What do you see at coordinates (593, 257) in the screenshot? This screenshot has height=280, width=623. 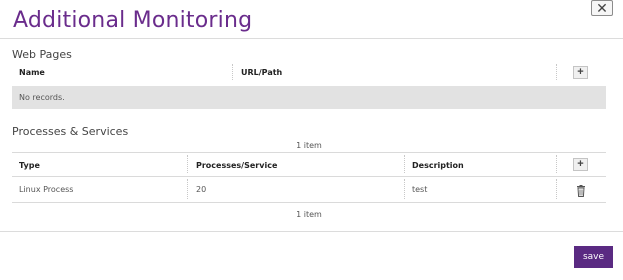 I see `save-button: save` at bounding box center [593, 257].